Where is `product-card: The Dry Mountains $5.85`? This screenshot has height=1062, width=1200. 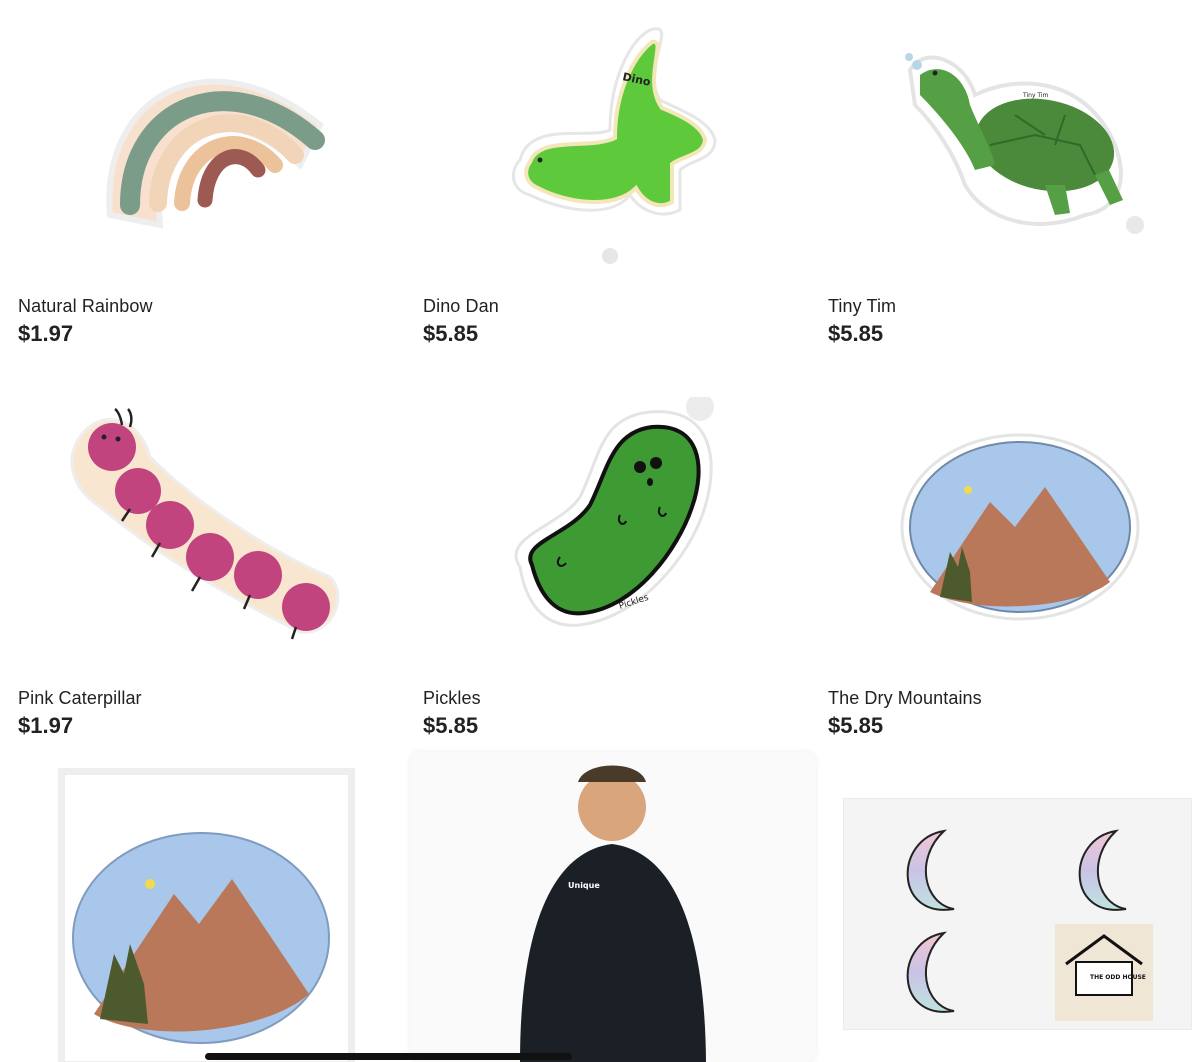 product-card: The Dry Mountains $5.85 is located at coordinates (1002, 572).